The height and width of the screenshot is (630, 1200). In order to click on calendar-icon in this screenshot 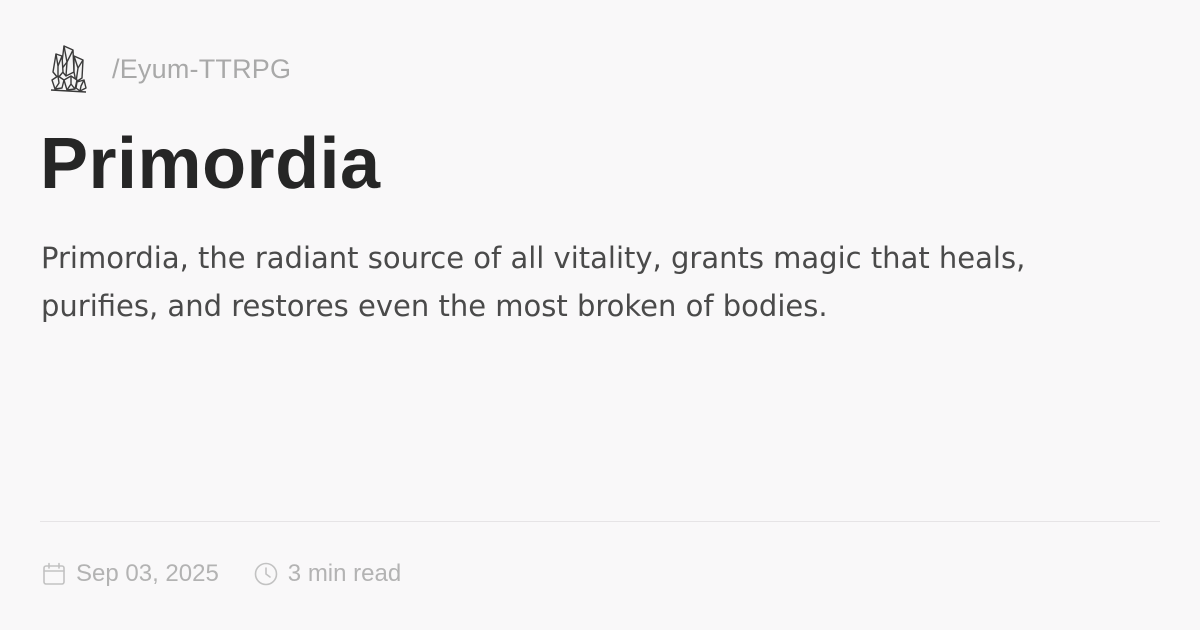, I will do `click(54, 573)`.